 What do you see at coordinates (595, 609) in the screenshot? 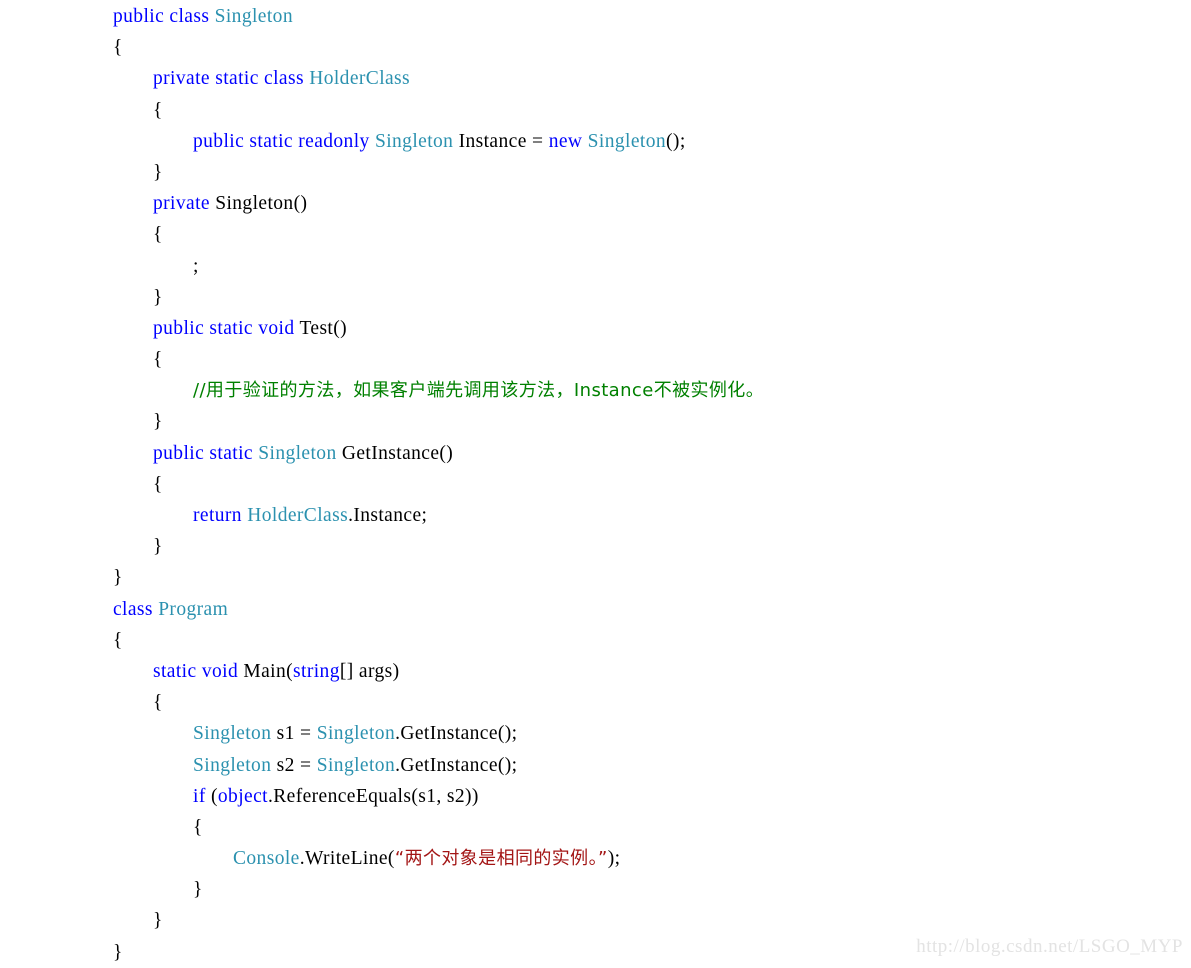
I see `code-line: class Program` at bounding box center [595, 609].